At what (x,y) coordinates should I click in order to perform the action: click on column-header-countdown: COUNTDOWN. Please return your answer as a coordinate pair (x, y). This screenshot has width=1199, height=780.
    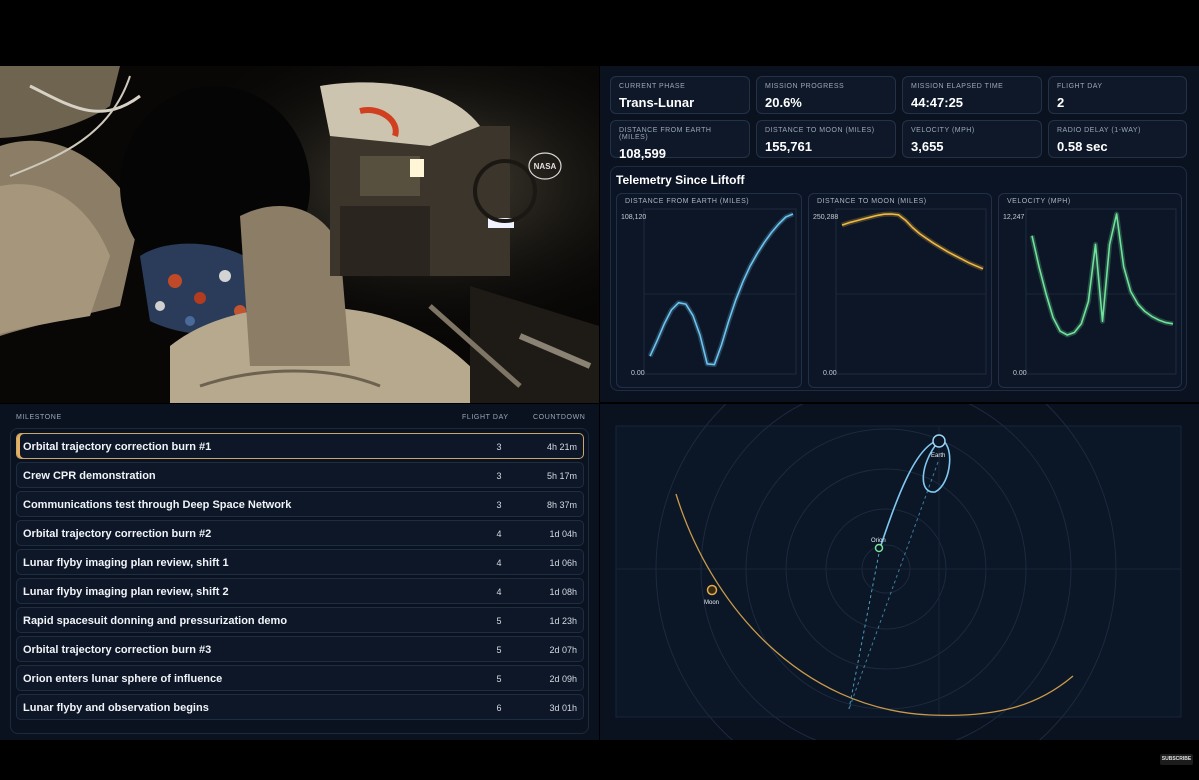
    Looking at the image, I should click on (559, 417).